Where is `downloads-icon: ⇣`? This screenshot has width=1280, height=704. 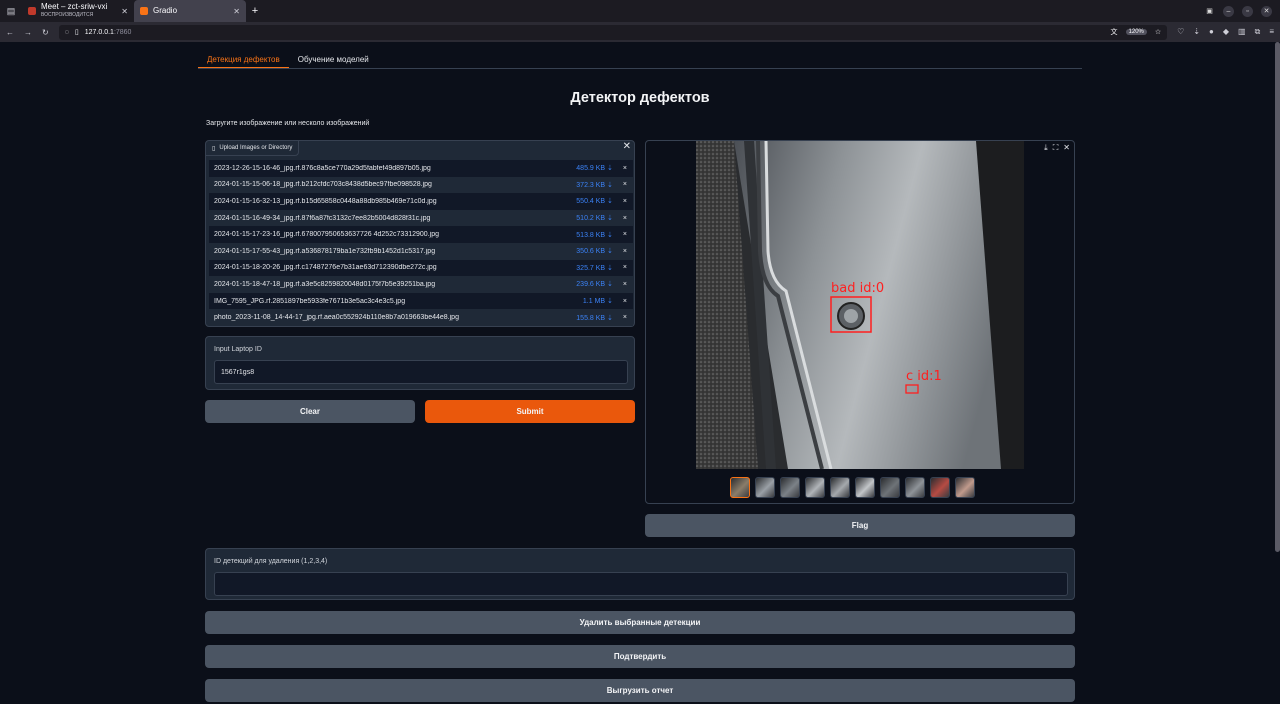 downloads-icon: ⇣ is located at coordinates (1196, 32).